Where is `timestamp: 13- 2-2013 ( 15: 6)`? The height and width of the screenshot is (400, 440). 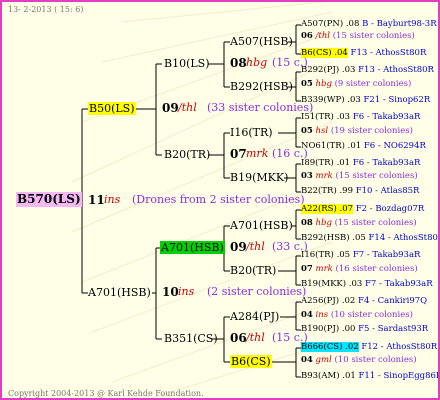 timestamp: 13- 2-2013 ( 15: 6) is located at coordinates (46, 9).